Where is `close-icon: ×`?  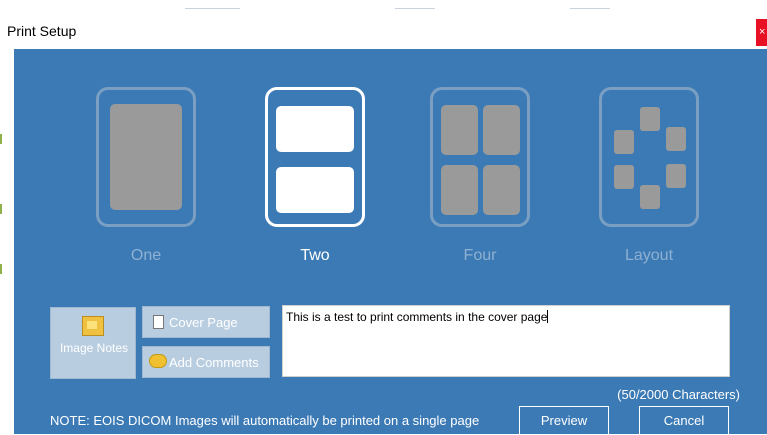
close-icon: × is located at coordinates (762, 32).